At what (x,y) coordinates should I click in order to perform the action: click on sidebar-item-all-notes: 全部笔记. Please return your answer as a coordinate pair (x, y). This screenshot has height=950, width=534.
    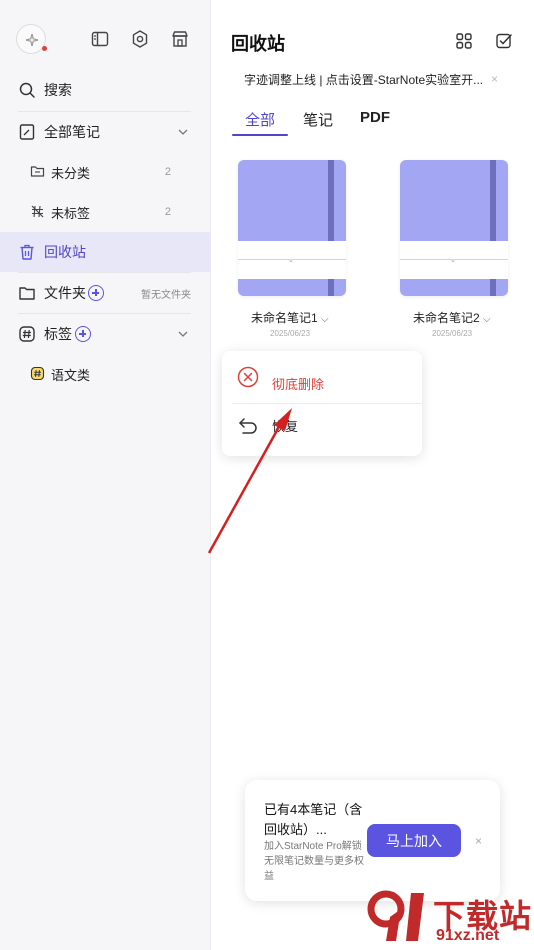
    Looking at the image, I should click on (105, 132).